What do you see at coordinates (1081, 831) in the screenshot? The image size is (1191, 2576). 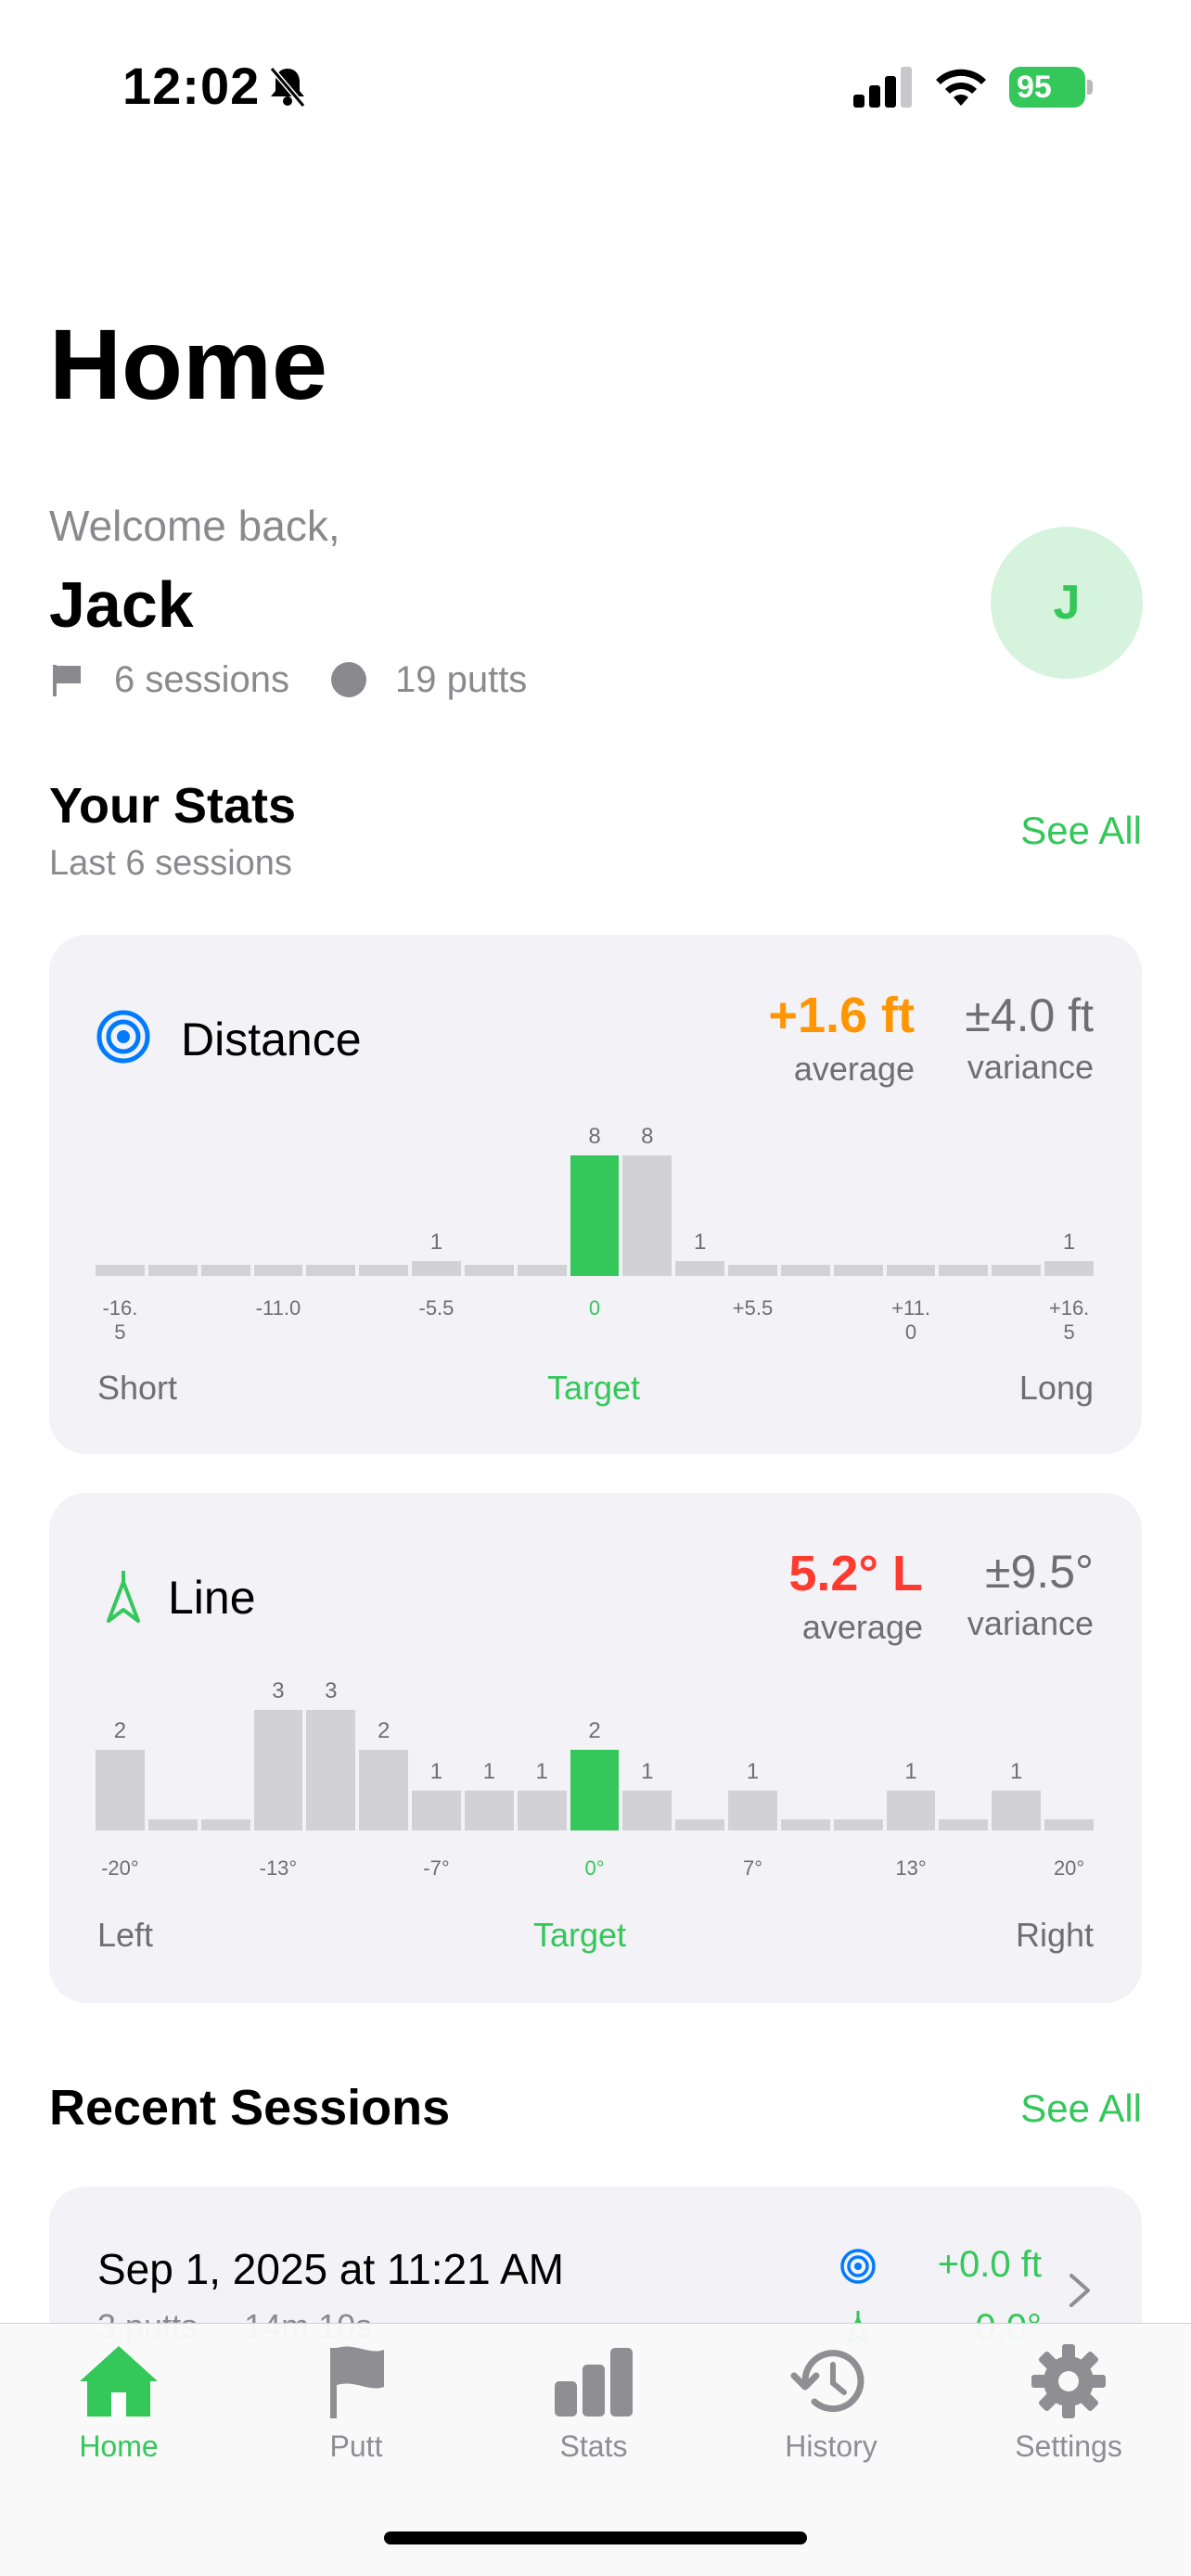 I see `stats-see-all-link: See All` at bounding box center [1081, 831].